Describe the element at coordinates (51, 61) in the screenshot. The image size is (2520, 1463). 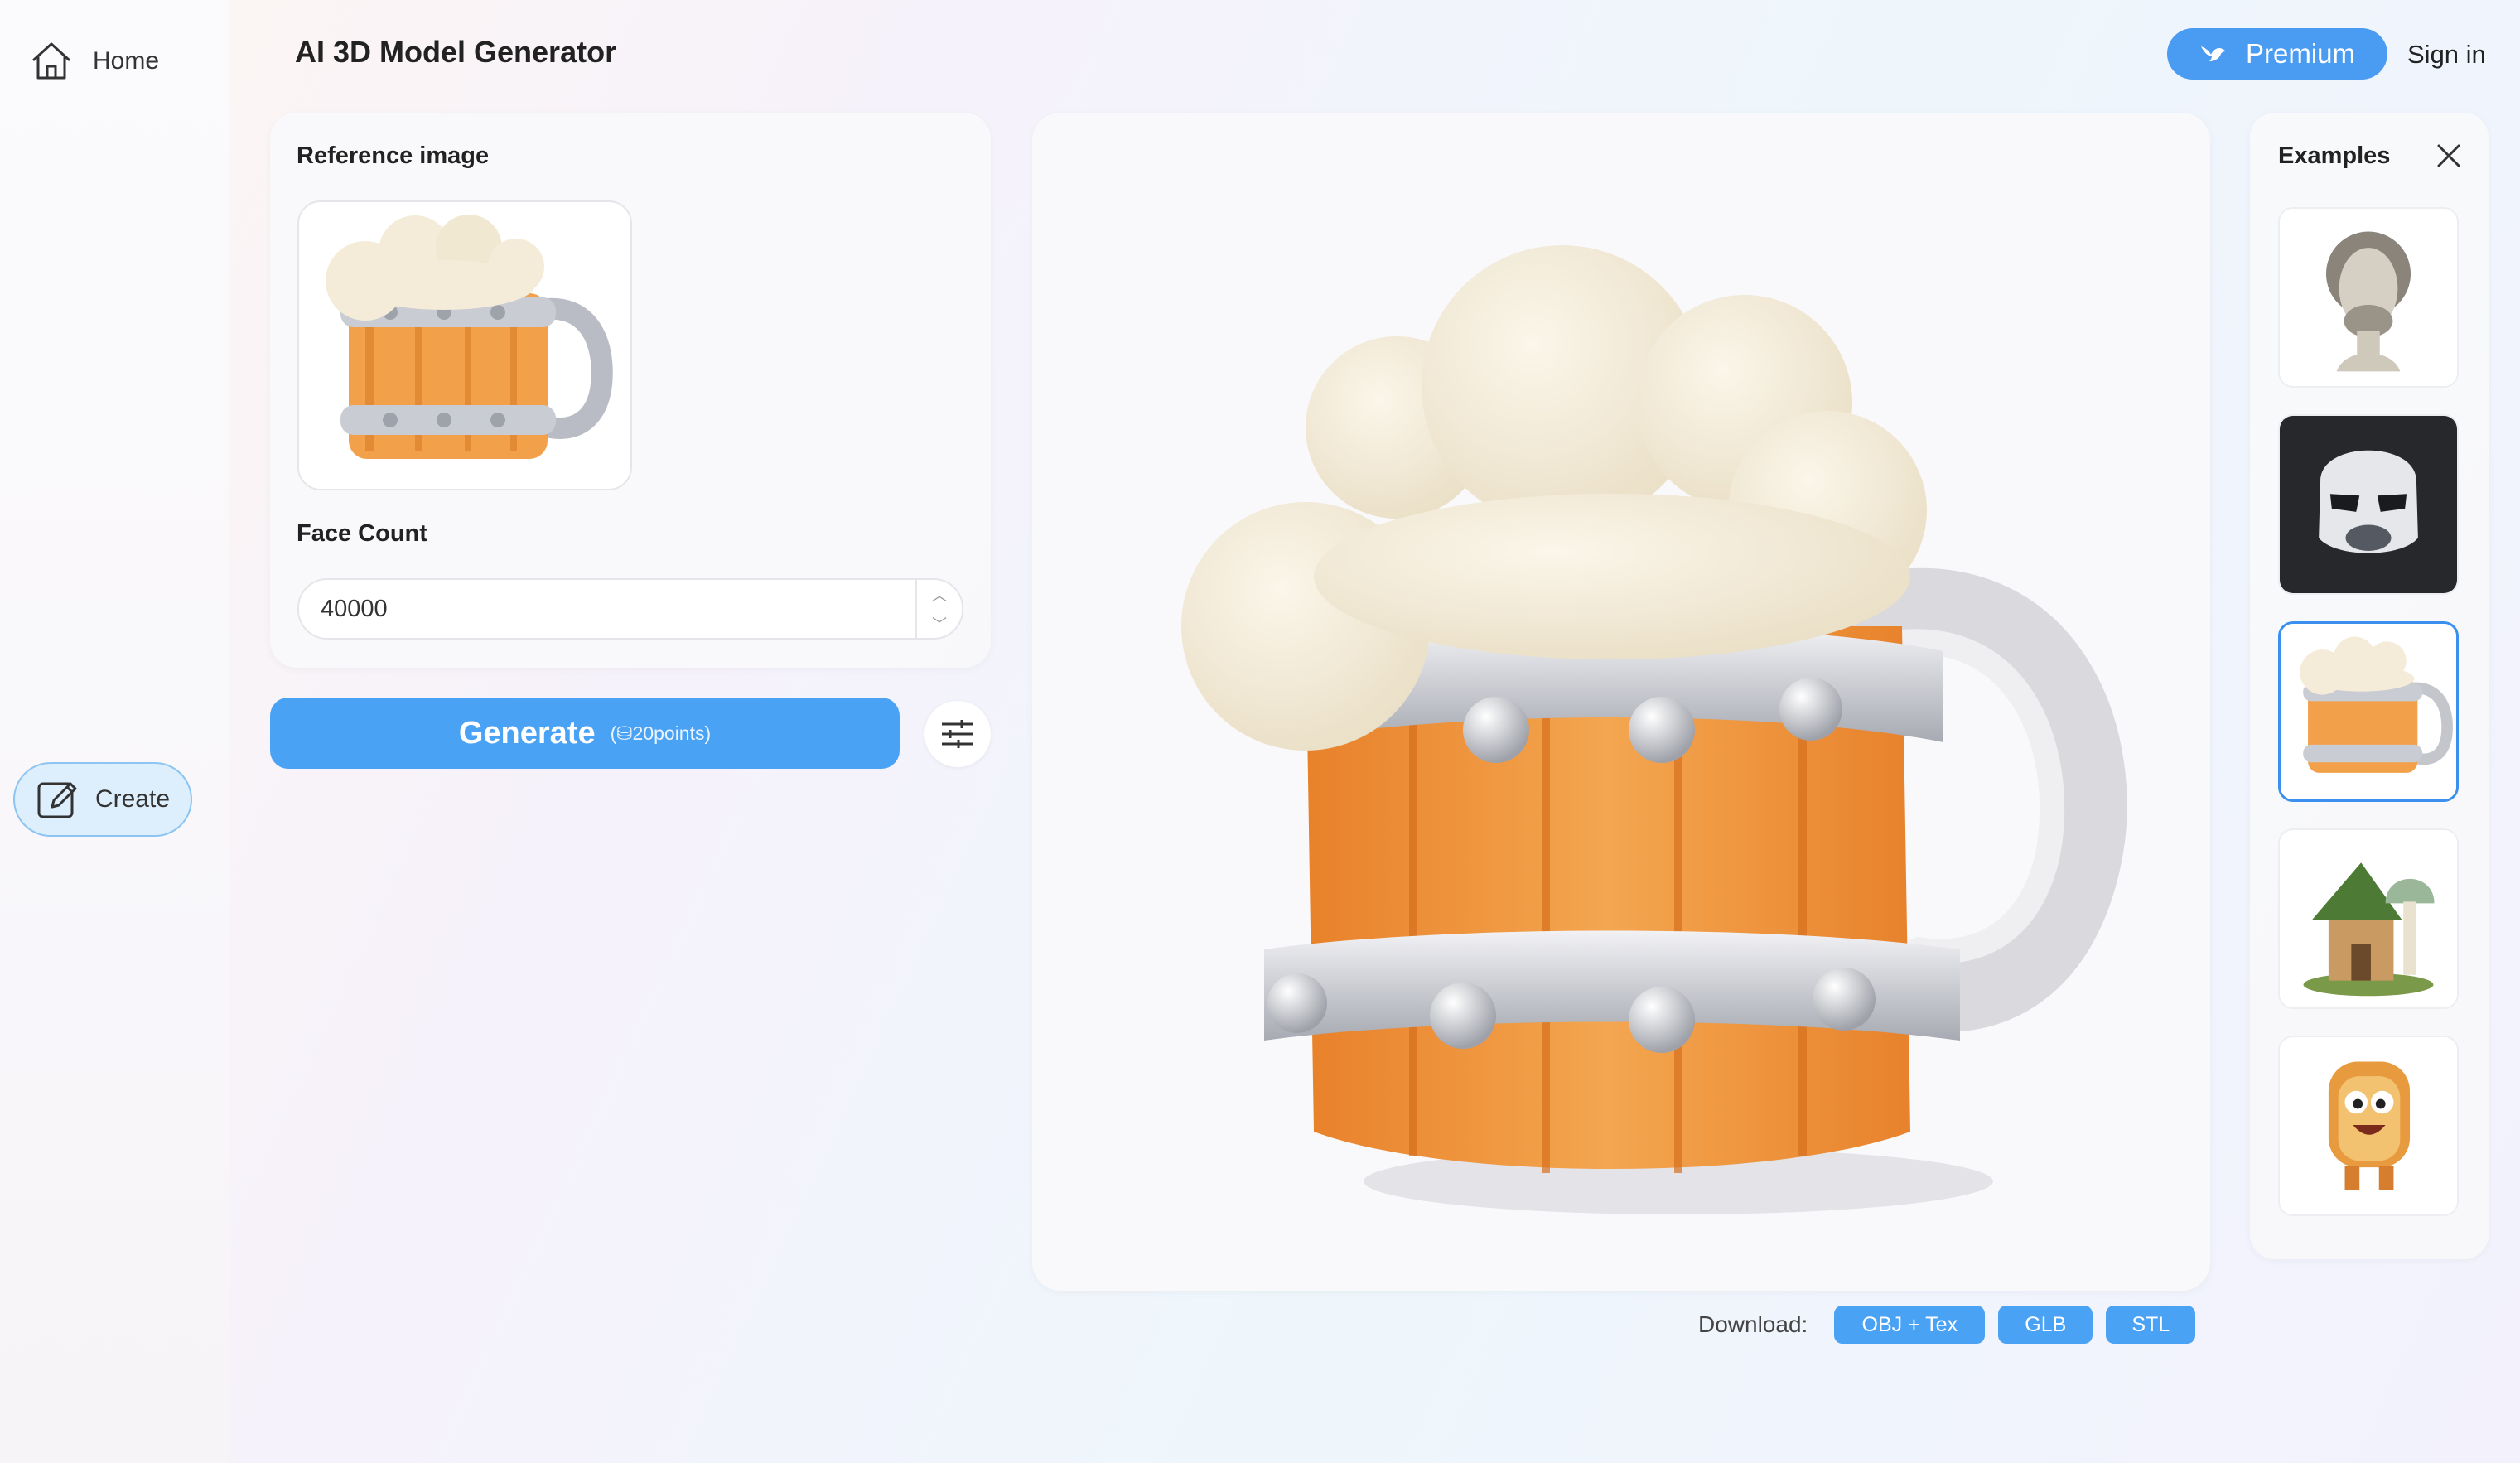
I see `home-icon` at that location.